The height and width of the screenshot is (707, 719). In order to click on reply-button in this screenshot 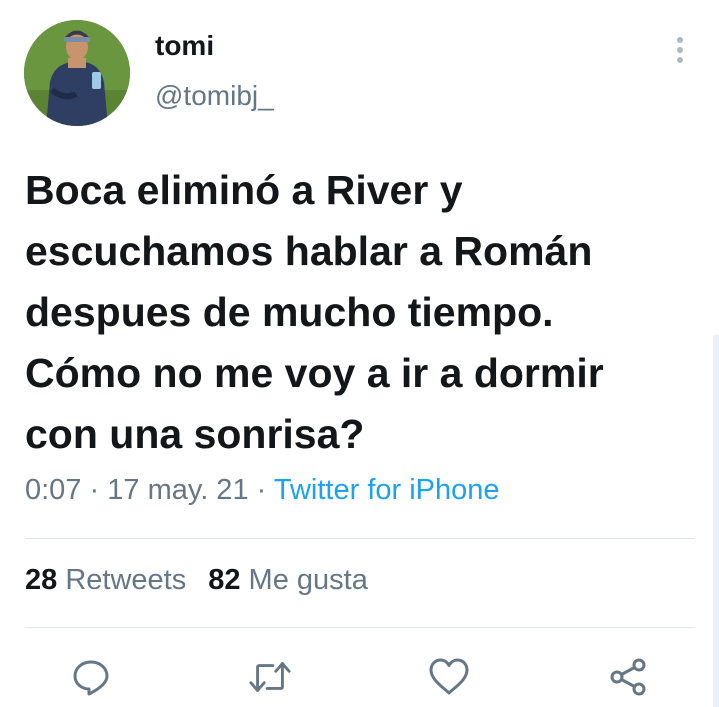, I will do `click(91, 677)`.